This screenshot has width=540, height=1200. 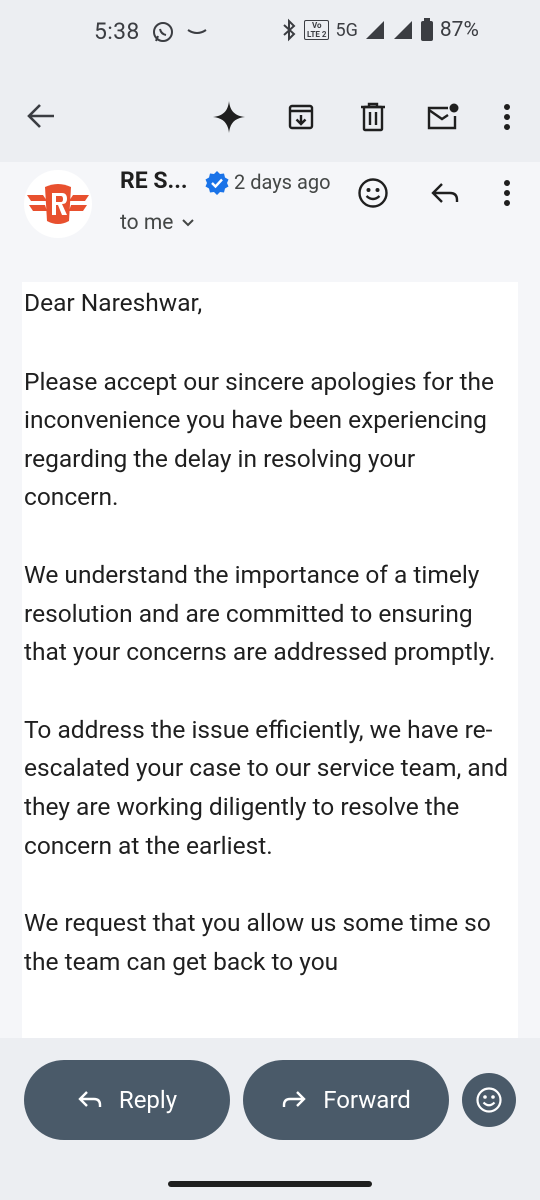 I want to click on gemini-sparkle-icon, so click(x=229, y=117).